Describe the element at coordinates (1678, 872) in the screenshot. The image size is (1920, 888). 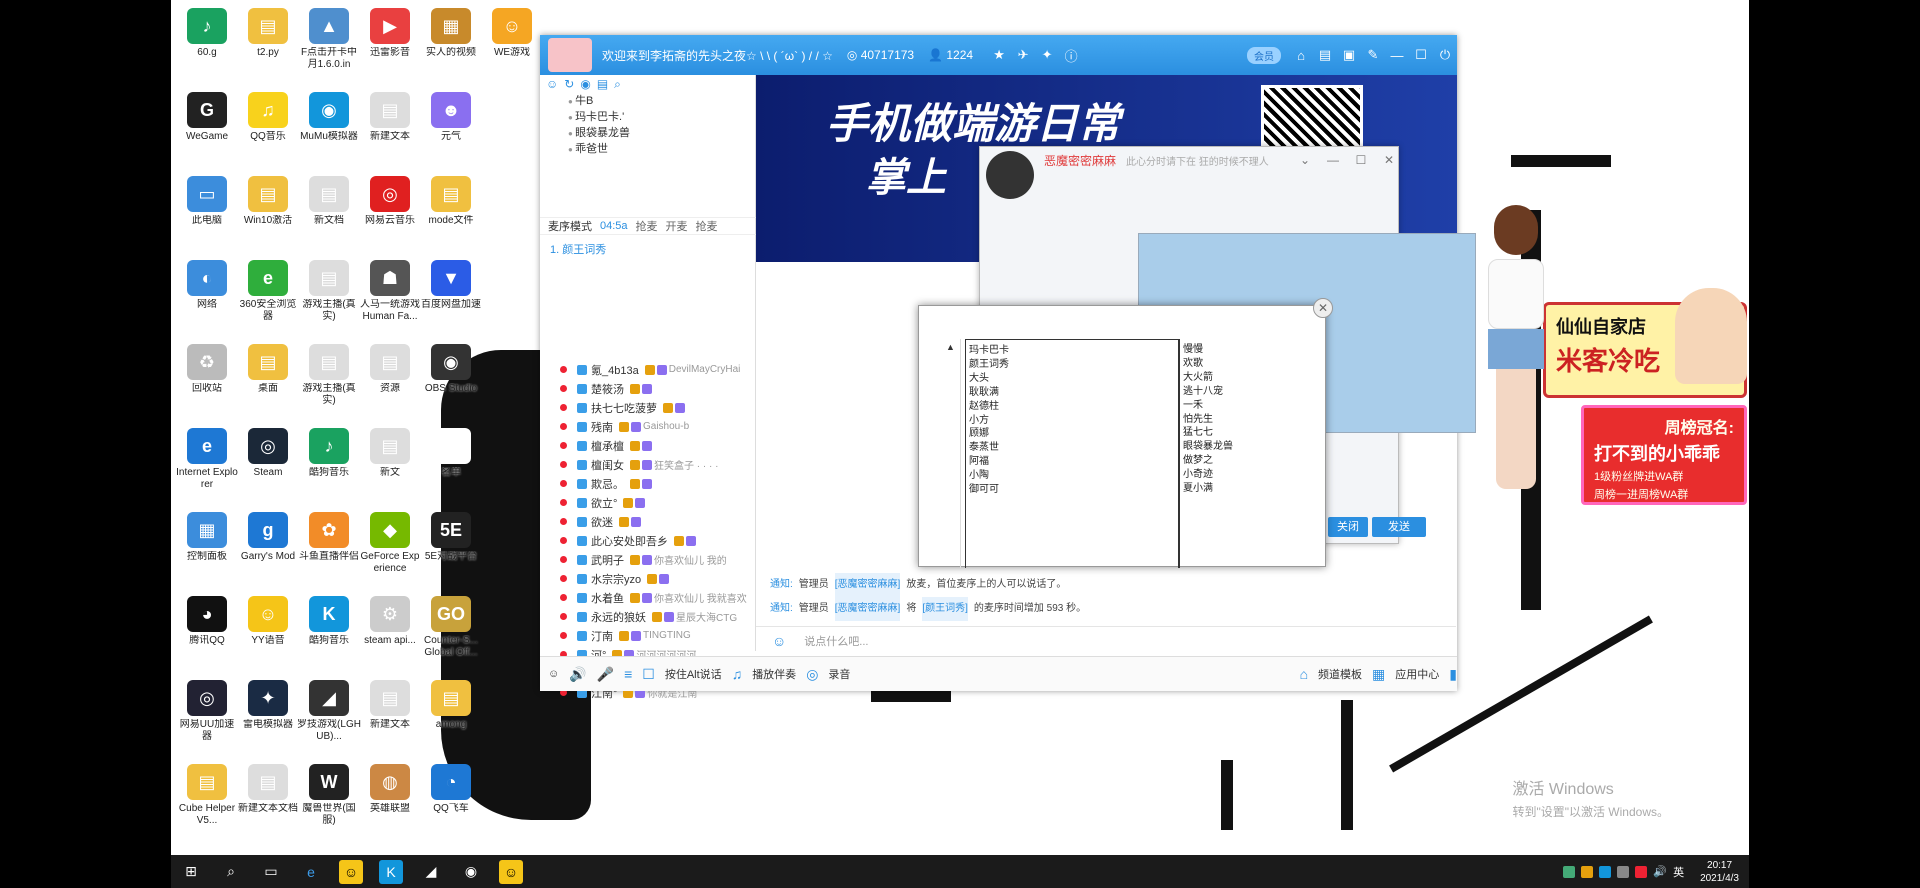
I see `input-language: 英` at that location.